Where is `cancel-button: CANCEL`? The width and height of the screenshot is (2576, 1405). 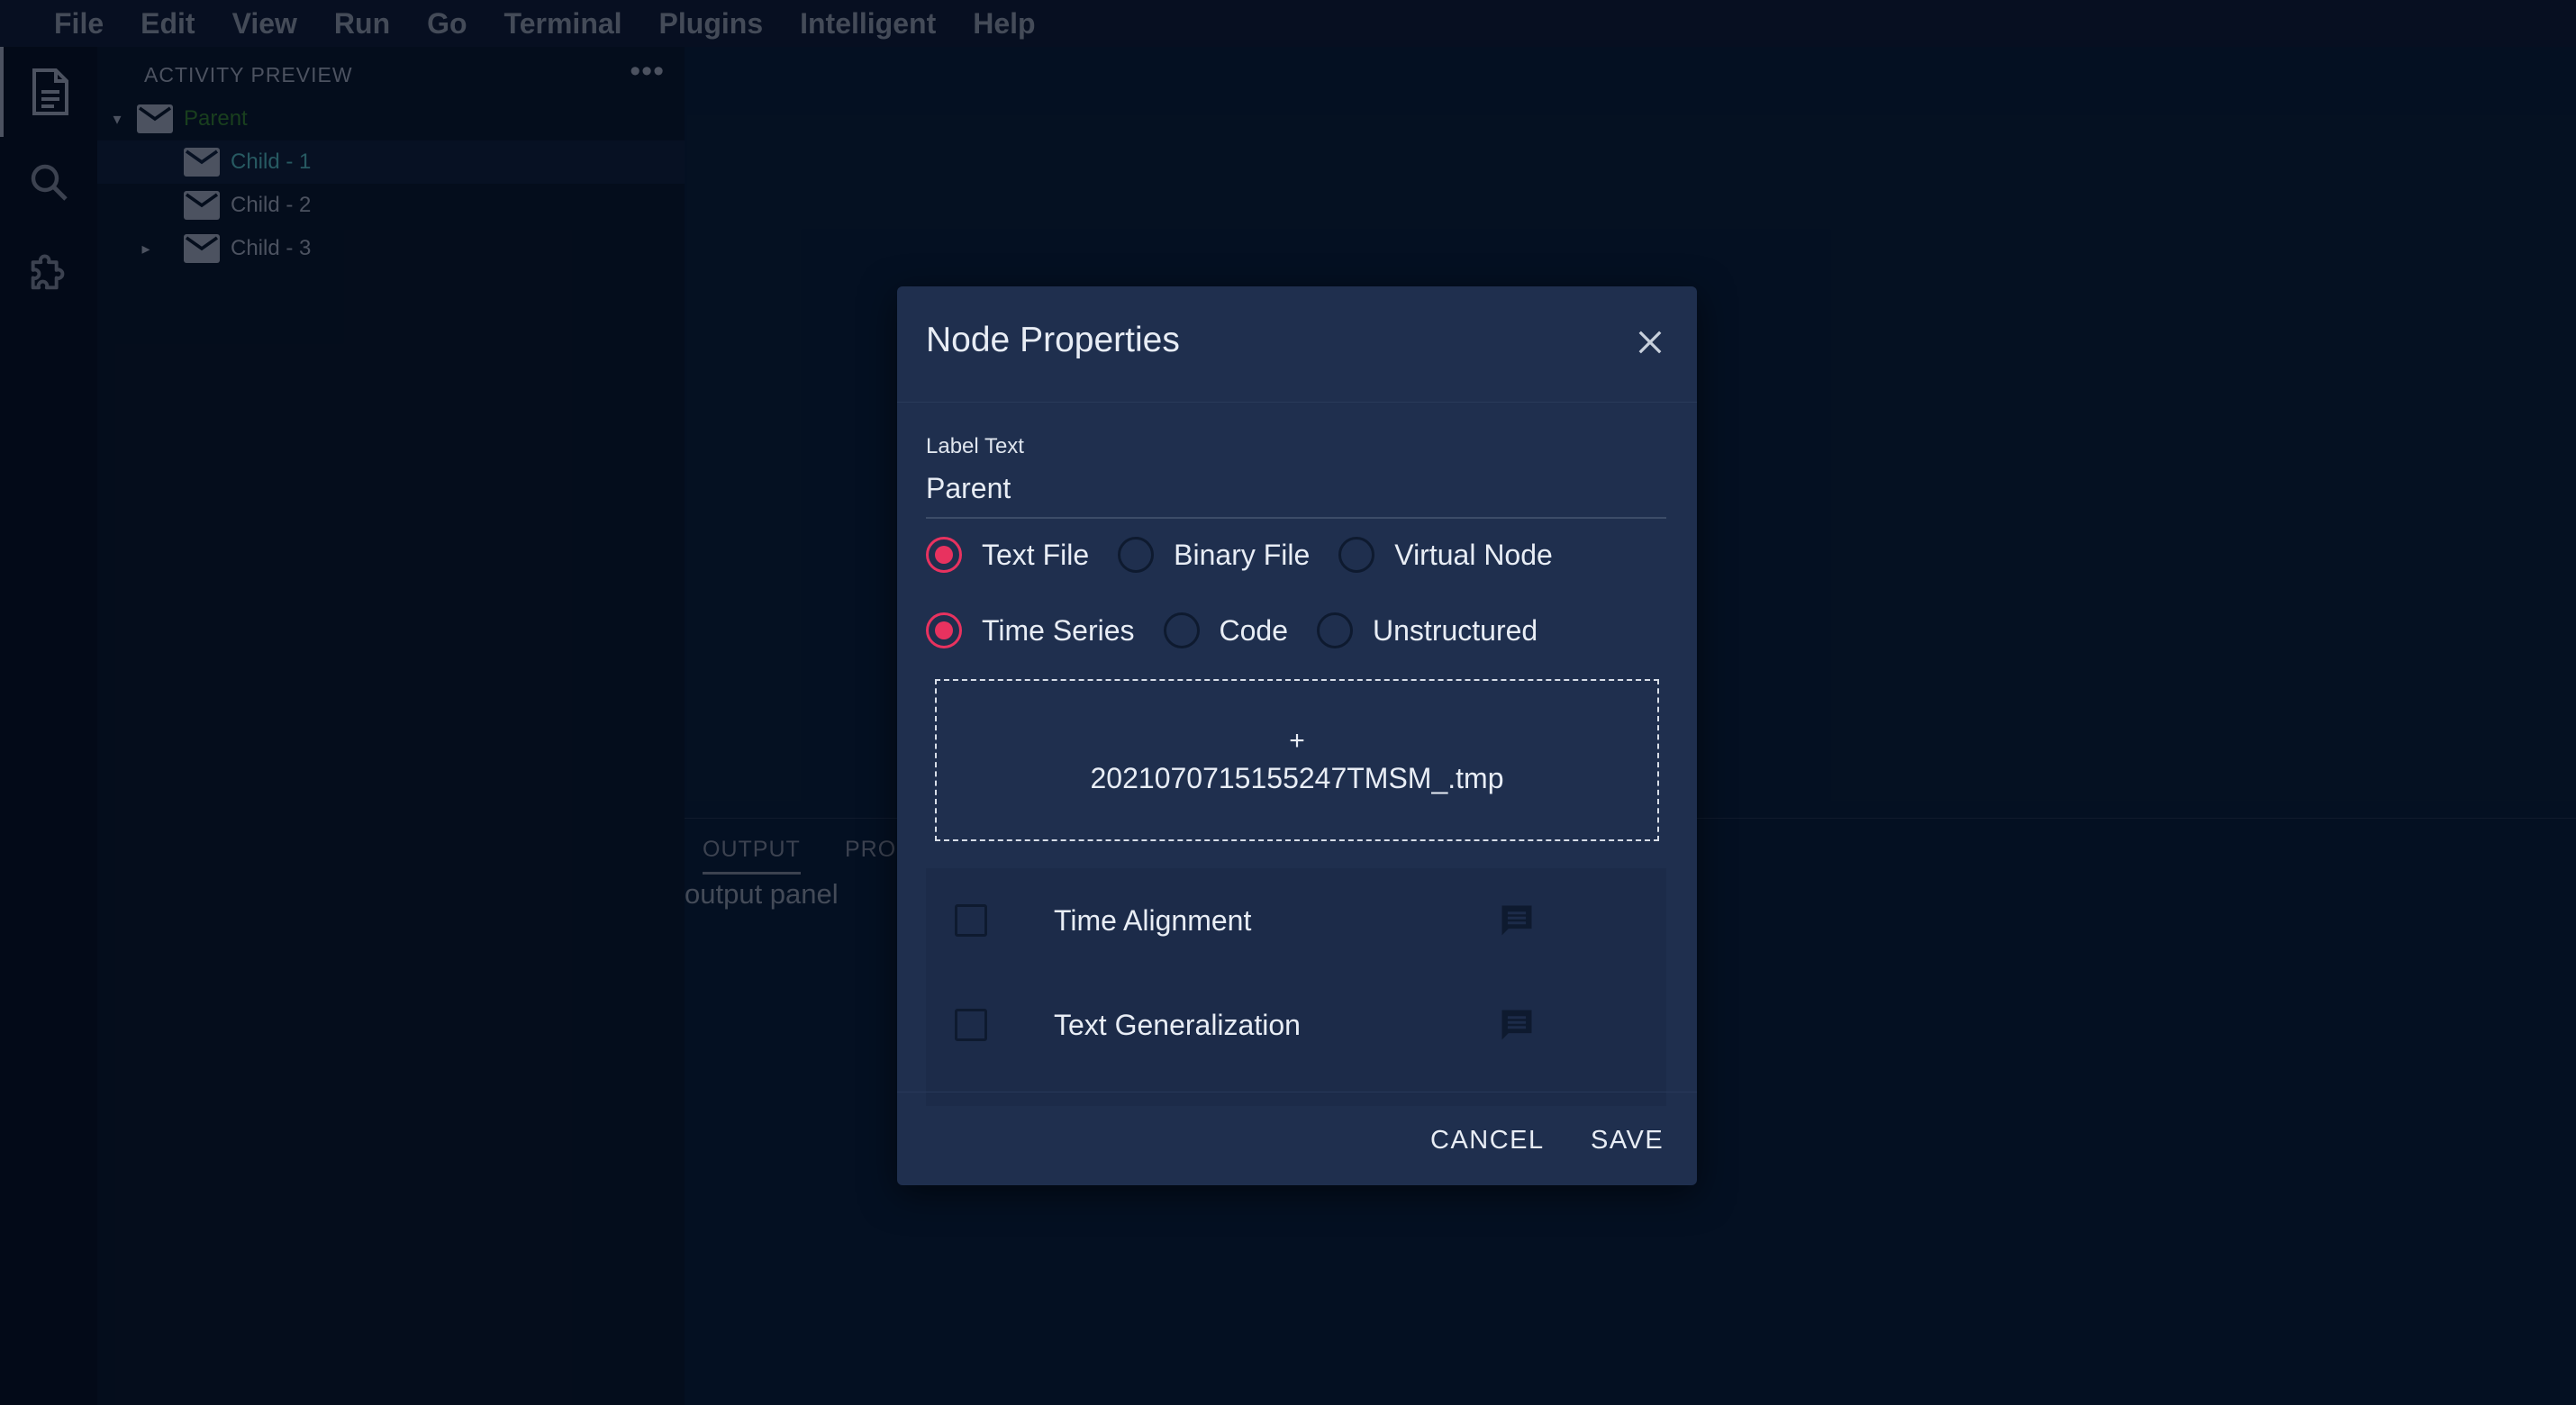 cancel-button: CANCEL is located at coordinates (1487, 1140).